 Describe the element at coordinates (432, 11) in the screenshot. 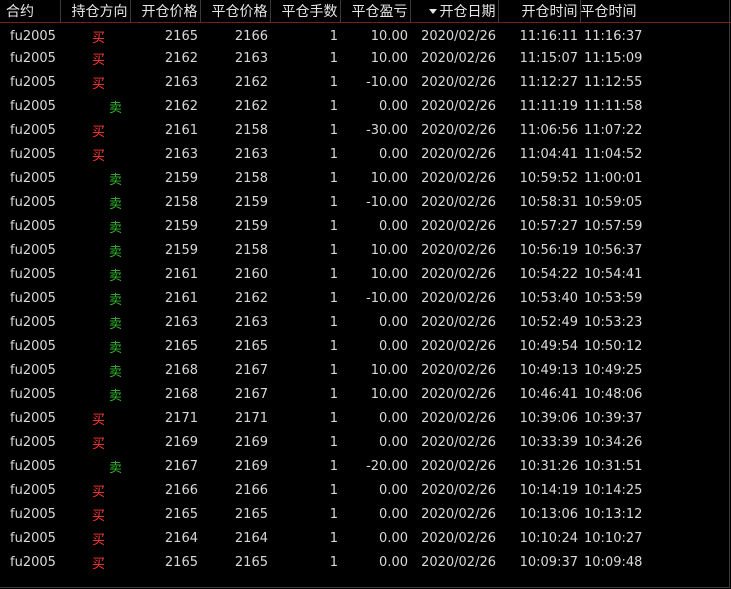

I see `triangle-down-icon` at that location.